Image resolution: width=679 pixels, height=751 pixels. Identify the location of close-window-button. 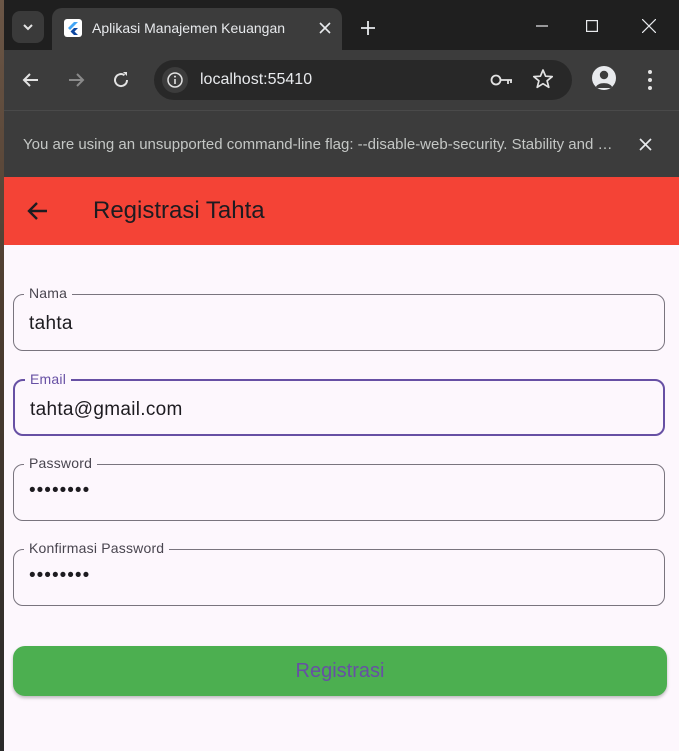
(649, 26).